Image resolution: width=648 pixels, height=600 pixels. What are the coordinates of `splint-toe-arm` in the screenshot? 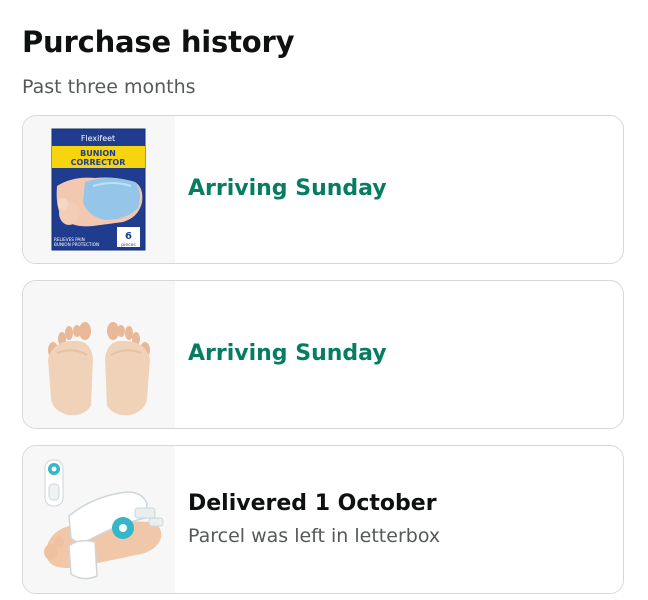 It's located at (83, 559).